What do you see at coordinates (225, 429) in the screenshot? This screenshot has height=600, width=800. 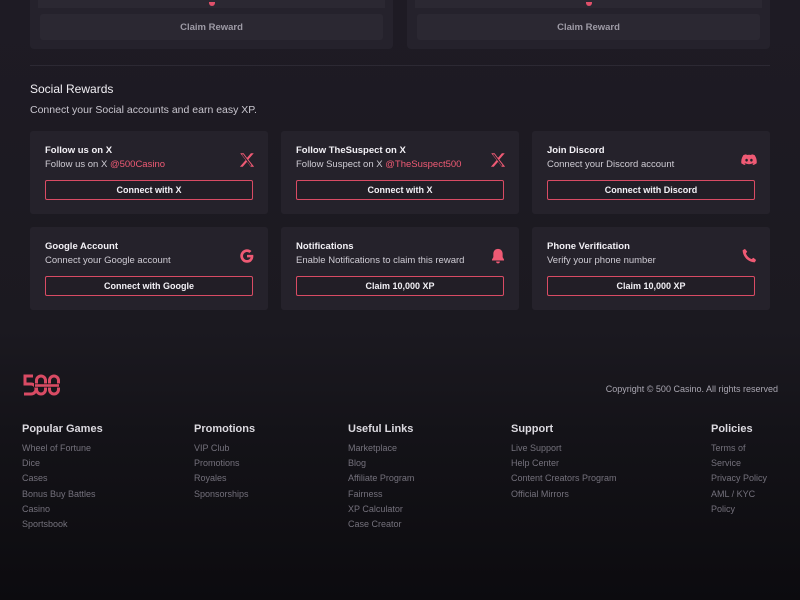 I see `footer-column-title: Promotions` at bounding box center [225, 429].